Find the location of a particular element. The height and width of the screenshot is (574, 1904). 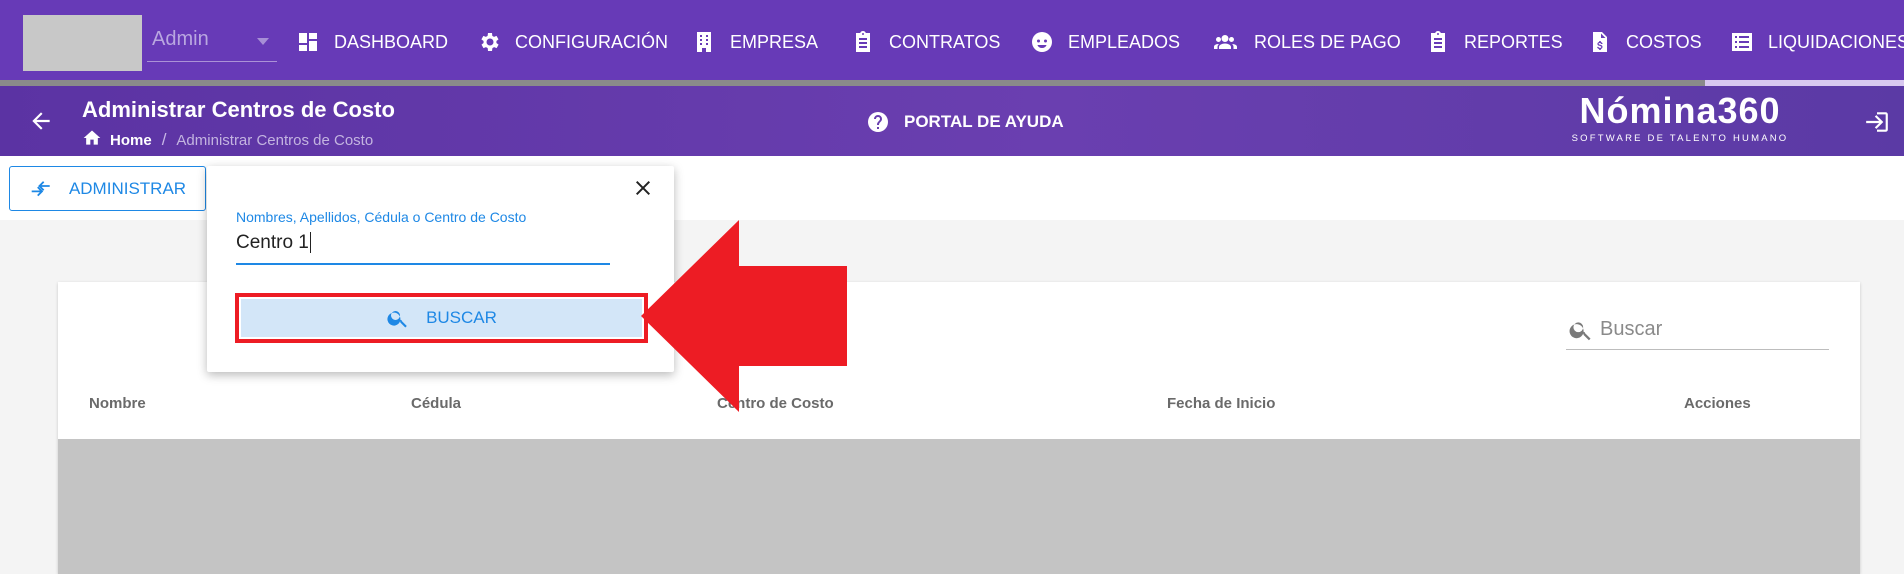

nav-roles-de-pago: ROLES DE PAGO is located at coordinates (1305, 42).